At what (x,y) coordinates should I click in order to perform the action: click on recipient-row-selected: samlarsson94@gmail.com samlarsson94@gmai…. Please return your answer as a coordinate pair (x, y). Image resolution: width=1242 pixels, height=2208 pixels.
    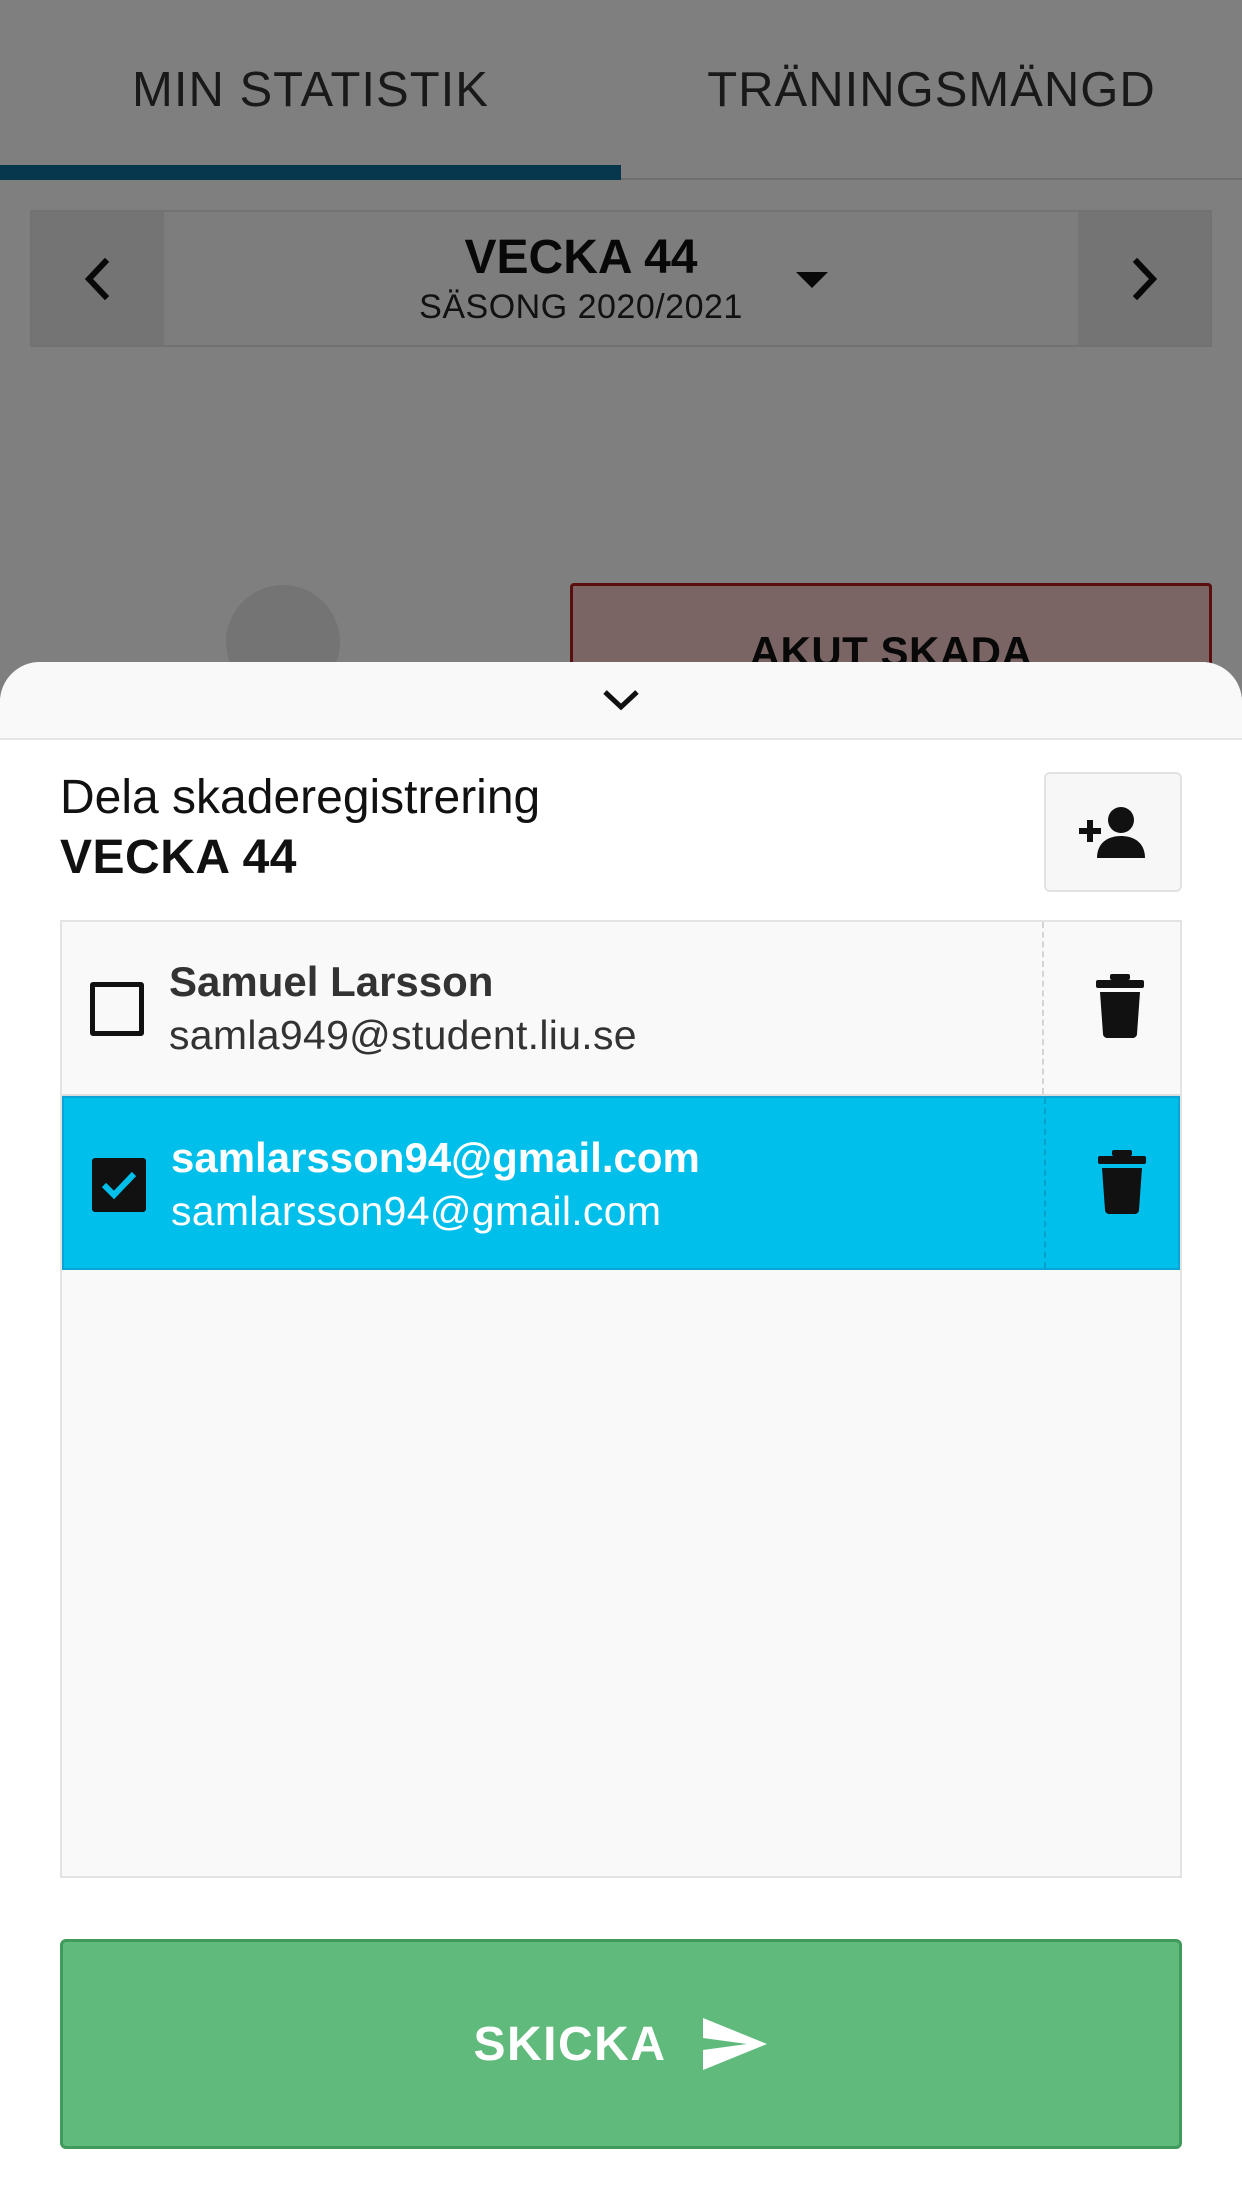
    Looking at the image, I should click on (621, 1183).